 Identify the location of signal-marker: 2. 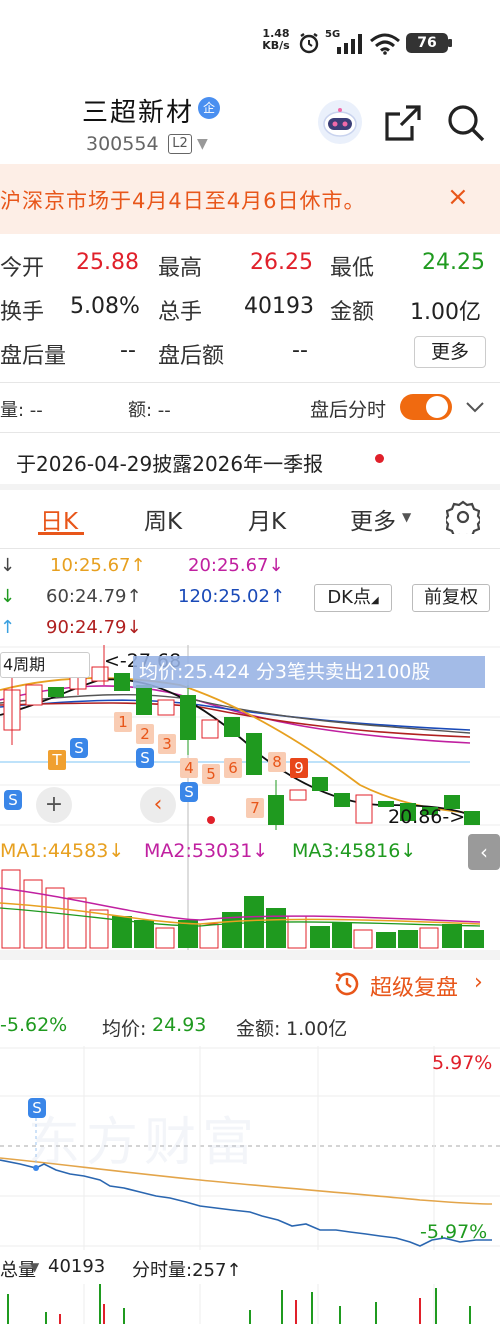
(145, 734).